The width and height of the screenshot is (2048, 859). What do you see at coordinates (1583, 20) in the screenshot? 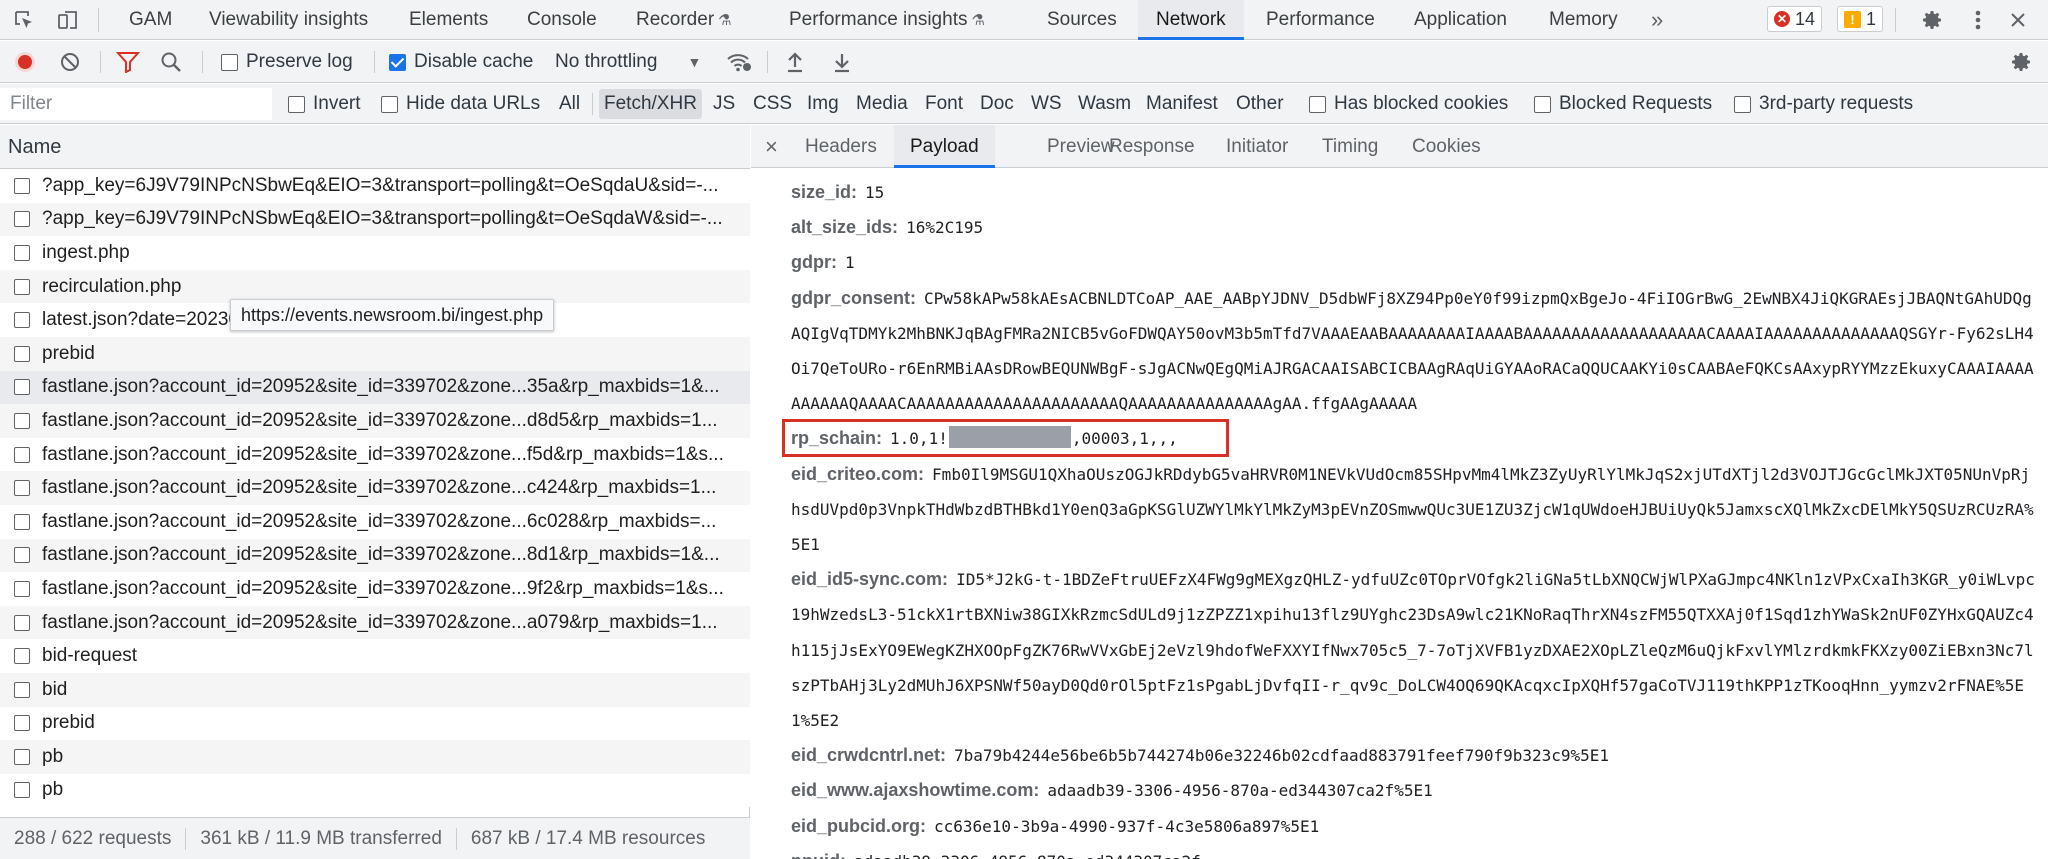
I see `tab-memory: Memory` at bounding box center [1583, 20].